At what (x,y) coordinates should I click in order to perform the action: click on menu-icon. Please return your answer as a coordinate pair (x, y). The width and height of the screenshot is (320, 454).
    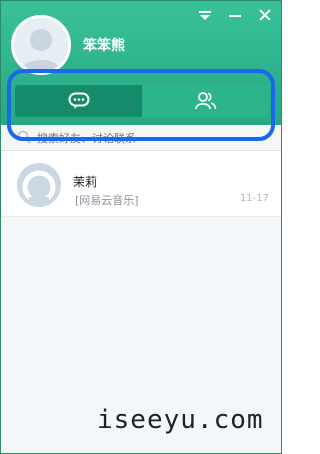
    Looking at the image, I should click on (205, 15).